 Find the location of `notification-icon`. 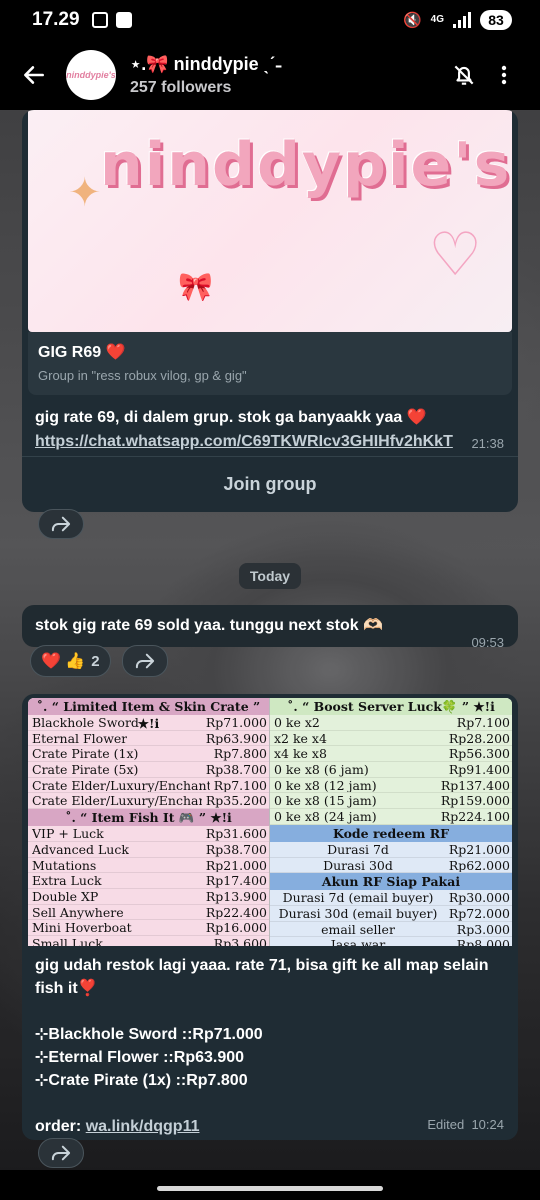

notification-icon is located at coordinates (123, 20).